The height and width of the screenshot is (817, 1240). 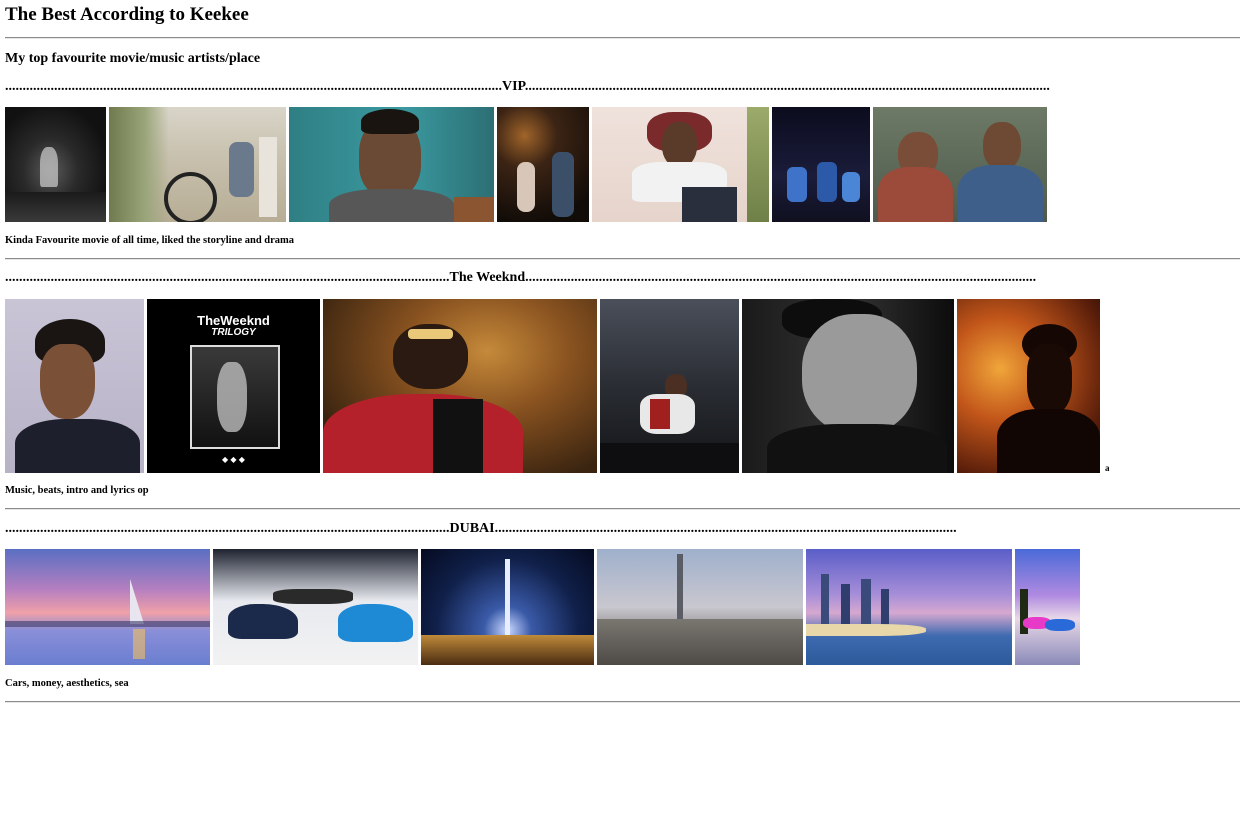 What do you see at coordinates (233, 332) in the screenshot?
I see `album-title: TRILOGY` at bounding box center [233, 332].